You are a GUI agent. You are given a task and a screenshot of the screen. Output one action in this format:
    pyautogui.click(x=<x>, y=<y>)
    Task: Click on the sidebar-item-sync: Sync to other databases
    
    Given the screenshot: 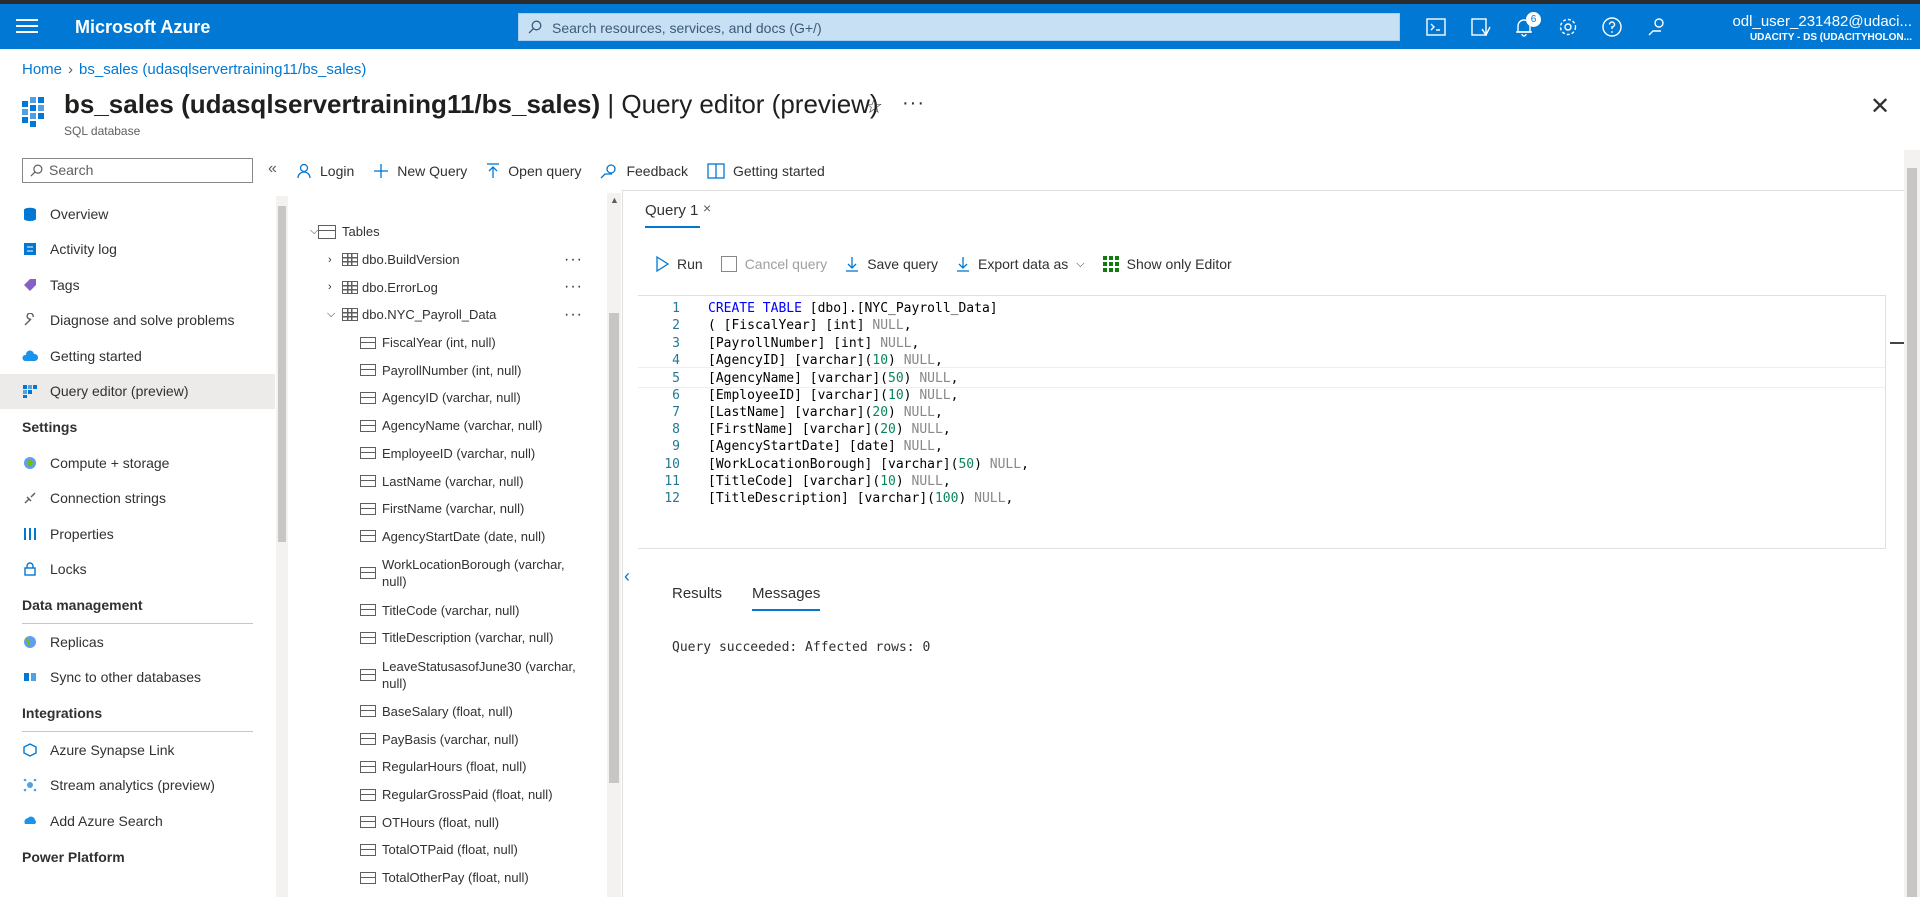 What is the action you would take?
    pyautogui.click(x=137, y=678)
    